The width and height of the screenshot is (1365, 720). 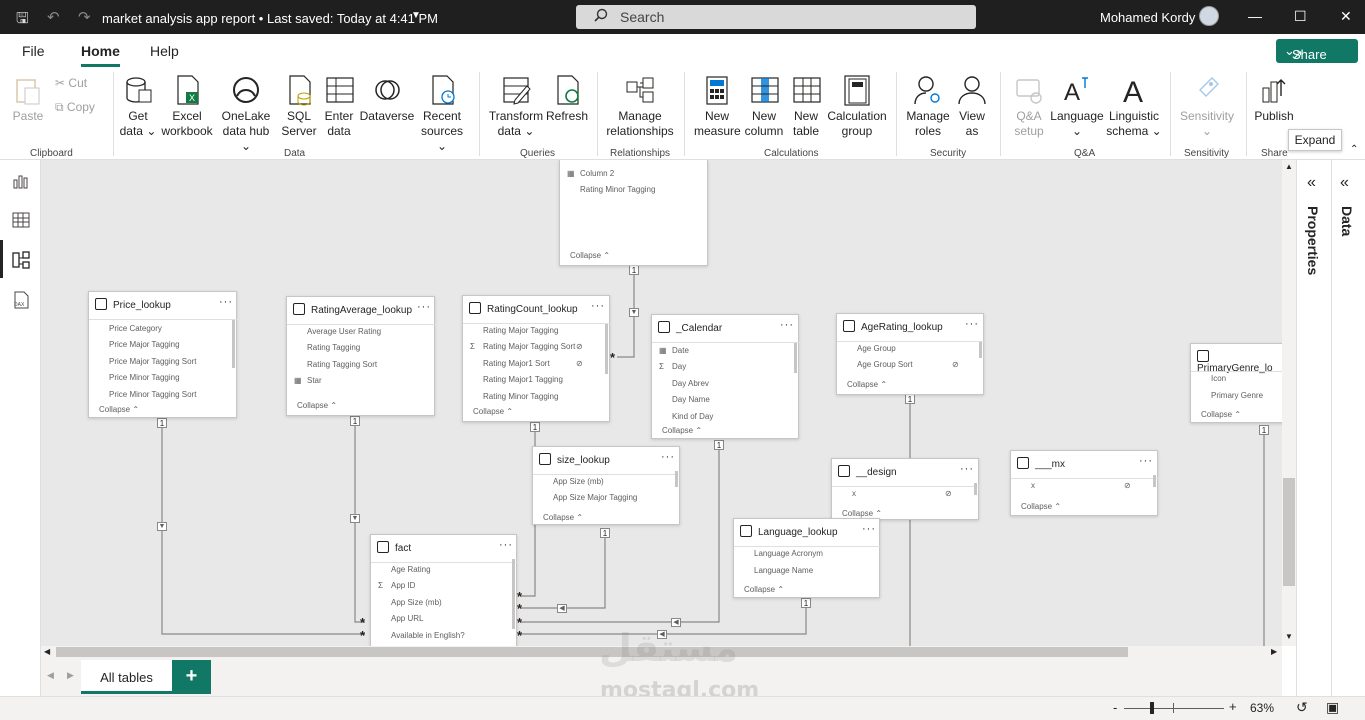 I want to click on column-name: Available in English?, so click(x=428, y=635).